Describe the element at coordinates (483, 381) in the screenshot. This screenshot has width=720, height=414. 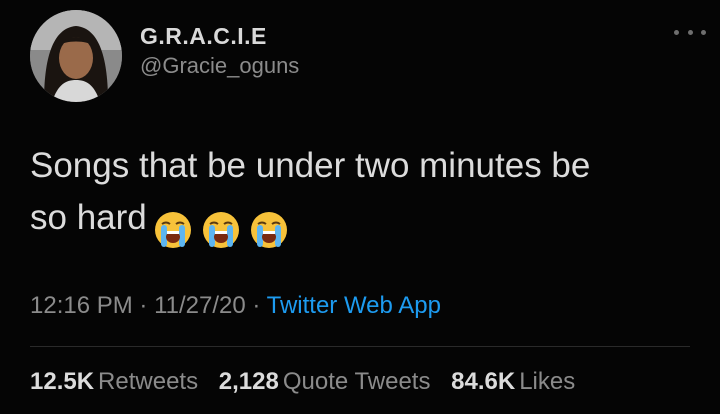
I see `likes-count: 84.6K` at that location.